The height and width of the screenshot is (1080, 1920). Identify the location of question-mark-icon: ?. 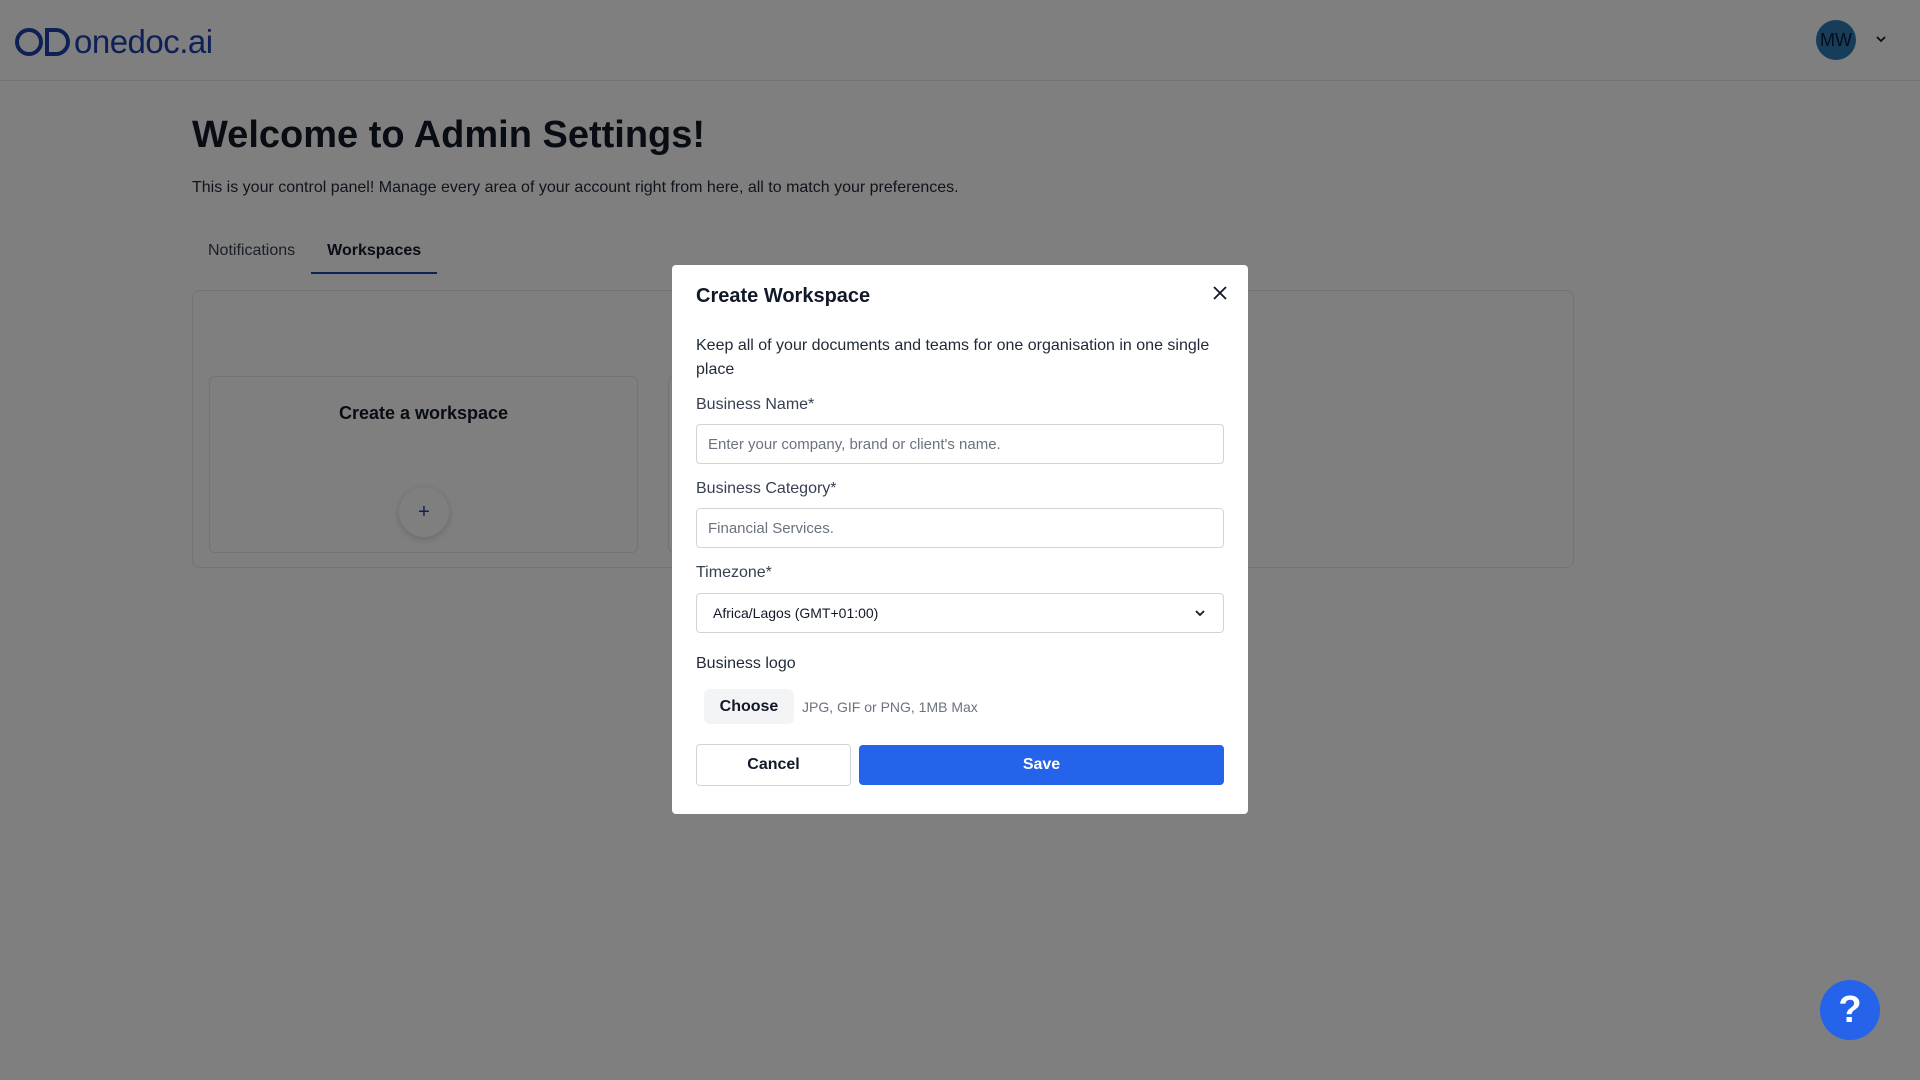
(1850, 1009).